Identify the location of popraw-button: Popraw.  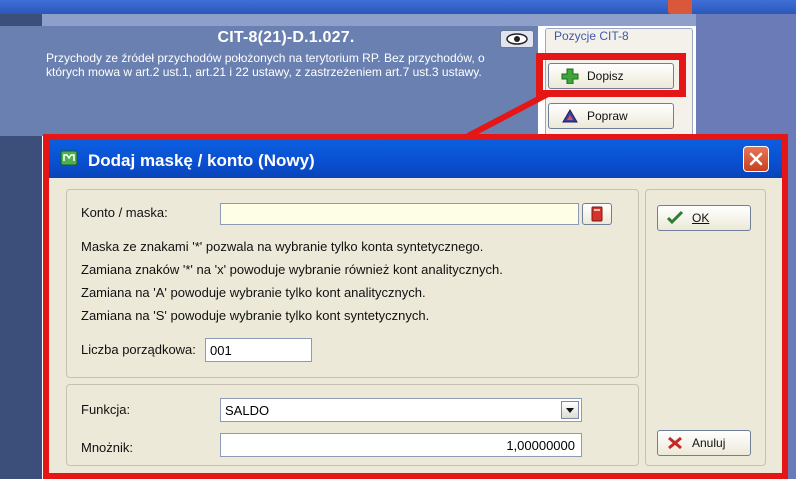
(611, 116).